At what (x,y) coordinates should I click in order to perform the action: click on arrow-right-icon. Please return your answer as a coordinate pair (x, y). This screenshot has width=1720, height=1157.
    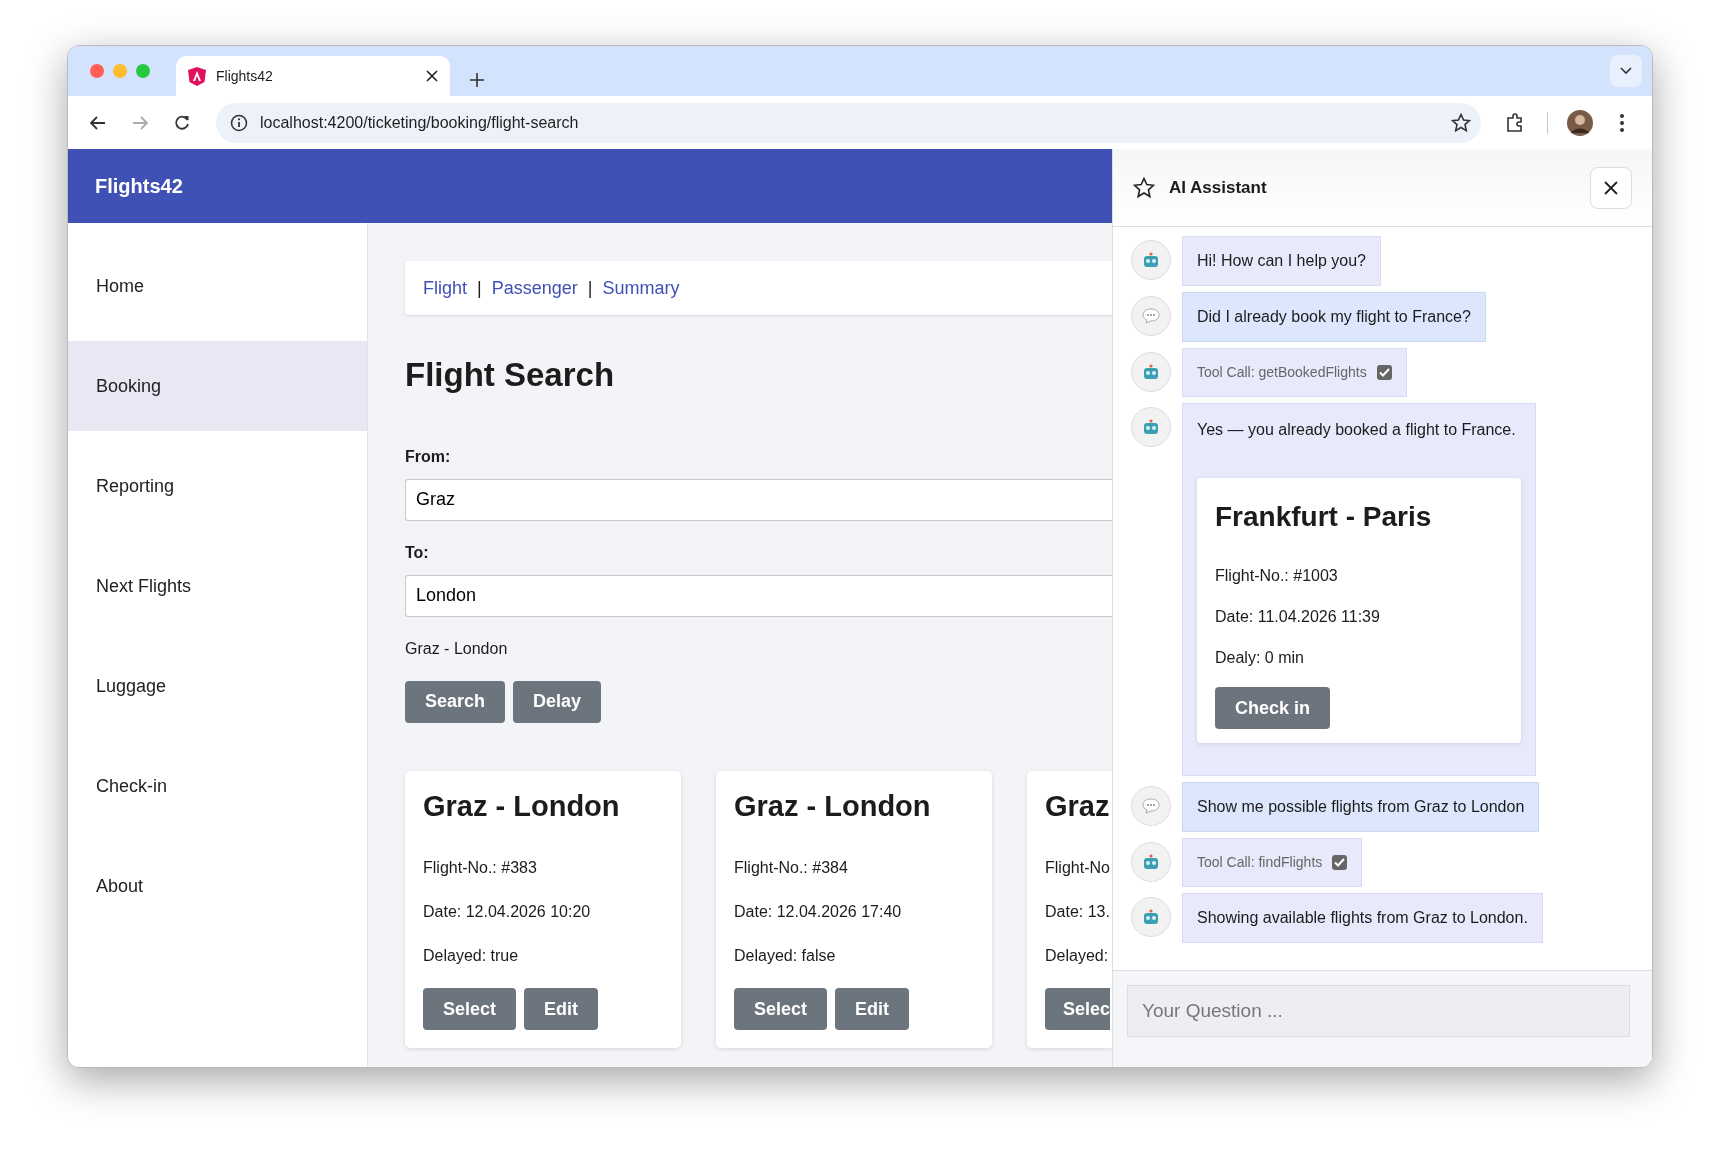
    Looking at the image, I should click on (140, 122).